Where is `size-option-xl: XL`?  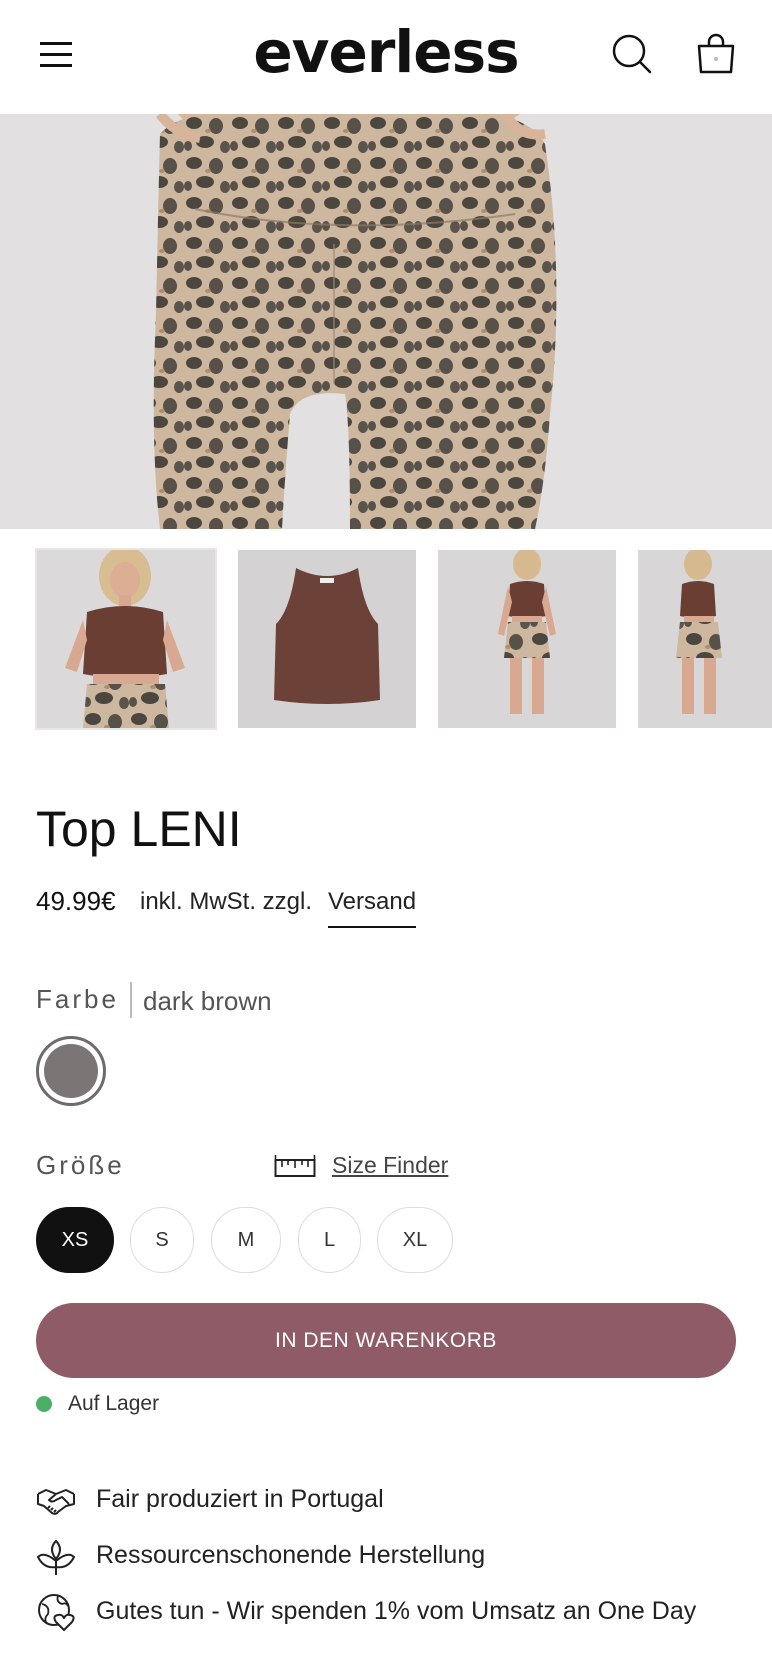 size-option-xl: XL is located at coordinates (415, 1240).